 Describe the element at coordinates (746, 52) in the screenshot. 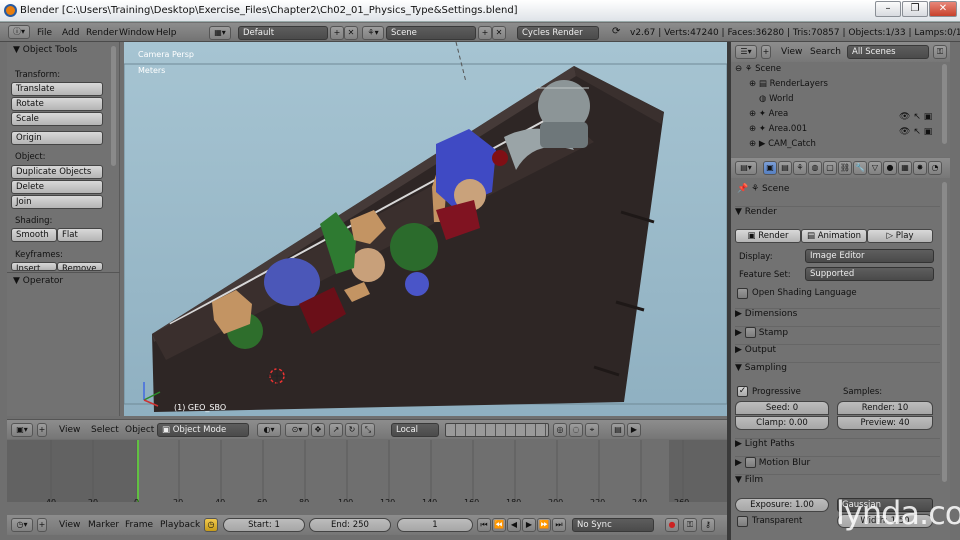

I see `editor-type-menu: ☰▾` at that location.